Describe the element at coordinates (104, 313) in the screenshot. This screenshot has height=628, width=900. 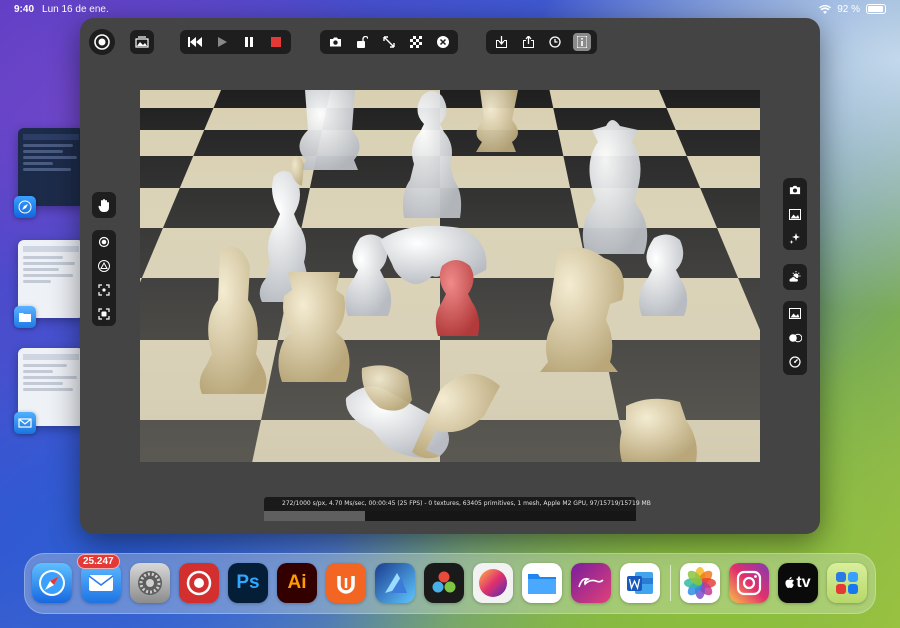
I see `region-tool-button` at that location.